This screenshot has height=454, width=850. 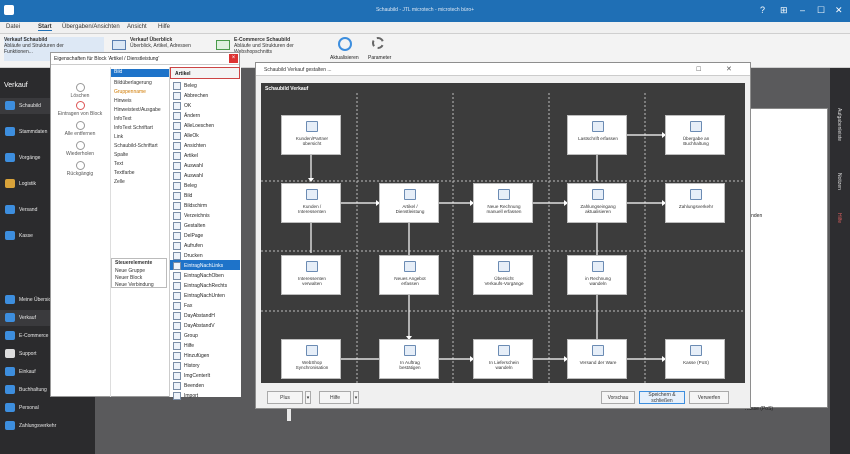 What do you see at coordinates (137, 27) in the screenshot?
I see `menu-ansicht: Ansicht` at bounding box center [137, 27].